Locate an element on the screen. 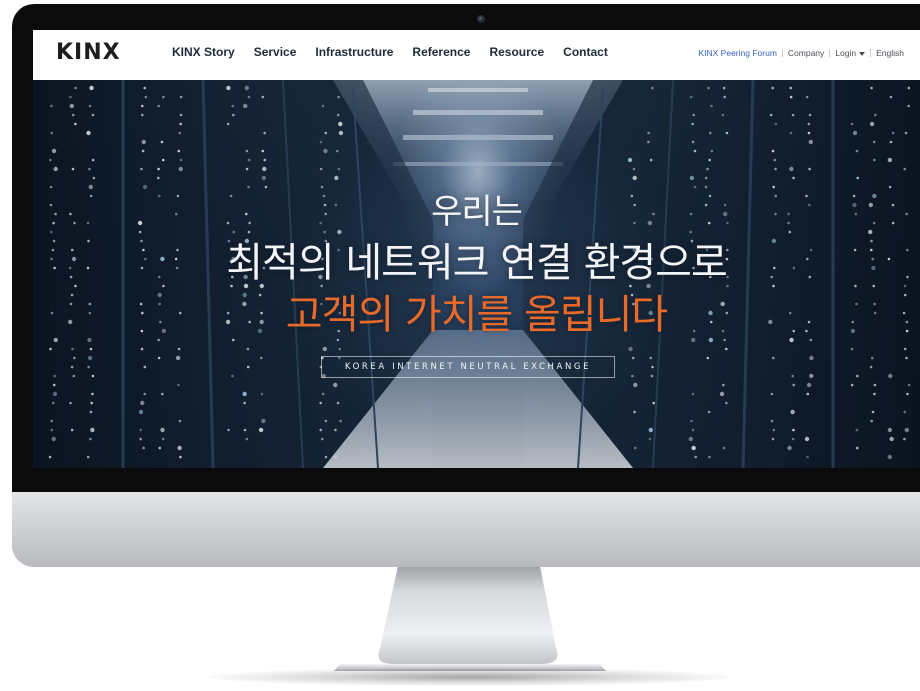 The height and width of the screenshot is (691, 920). utility-nav: KINX Peering Forum Company Login English is located at coordinates (801, 53).